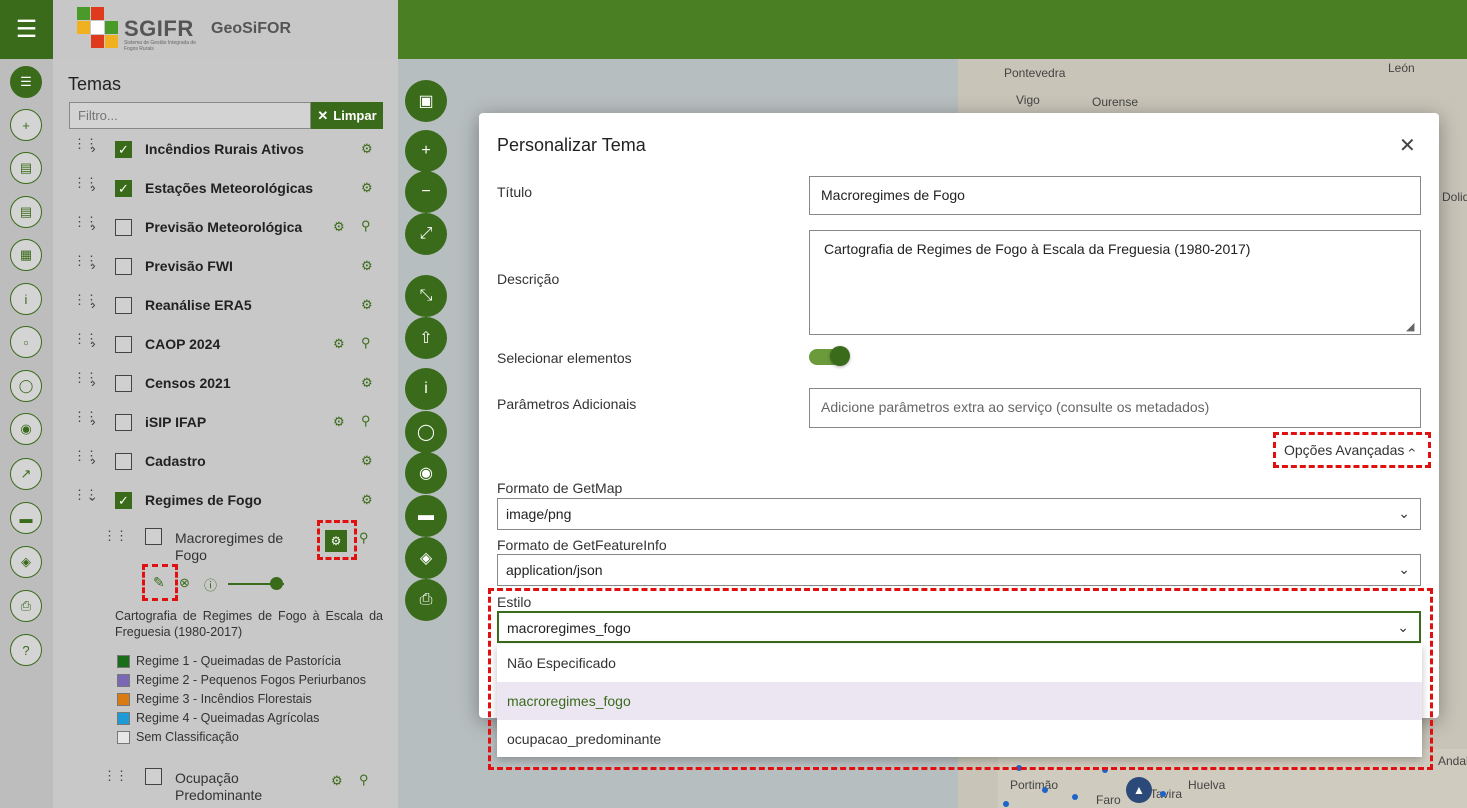 The height and width of the screenshot is (808, 1467). What do you see at coordinates (426, 338) in the screenshot?
I see `upload-icon: ⇧` at bounding box center [426, 338].